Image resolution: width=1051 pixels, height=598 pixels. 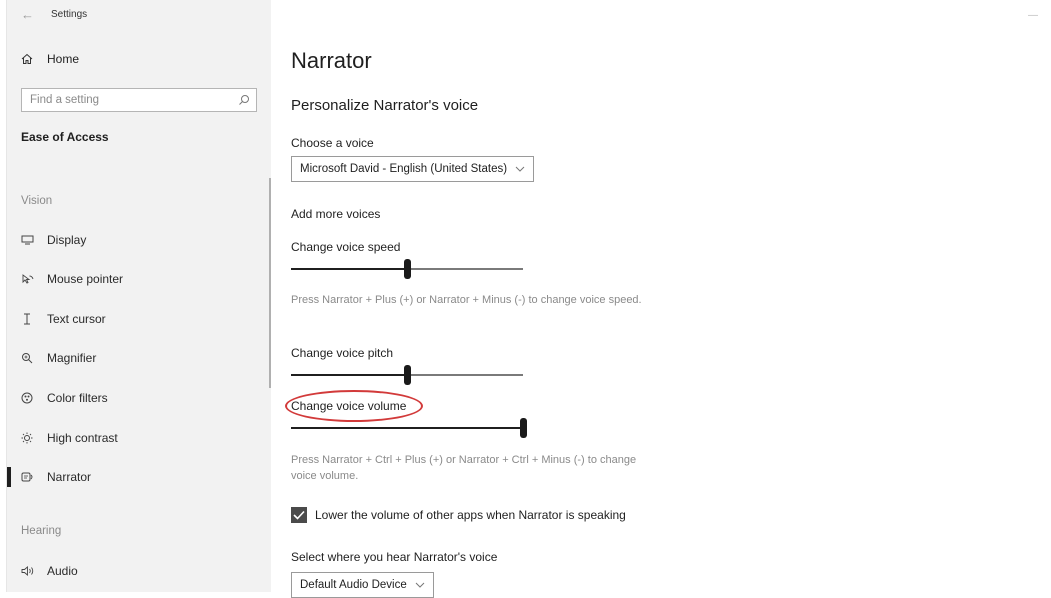 I want to click on sidebar-item-color-filters: Color filters, so click(x=64, y=398).